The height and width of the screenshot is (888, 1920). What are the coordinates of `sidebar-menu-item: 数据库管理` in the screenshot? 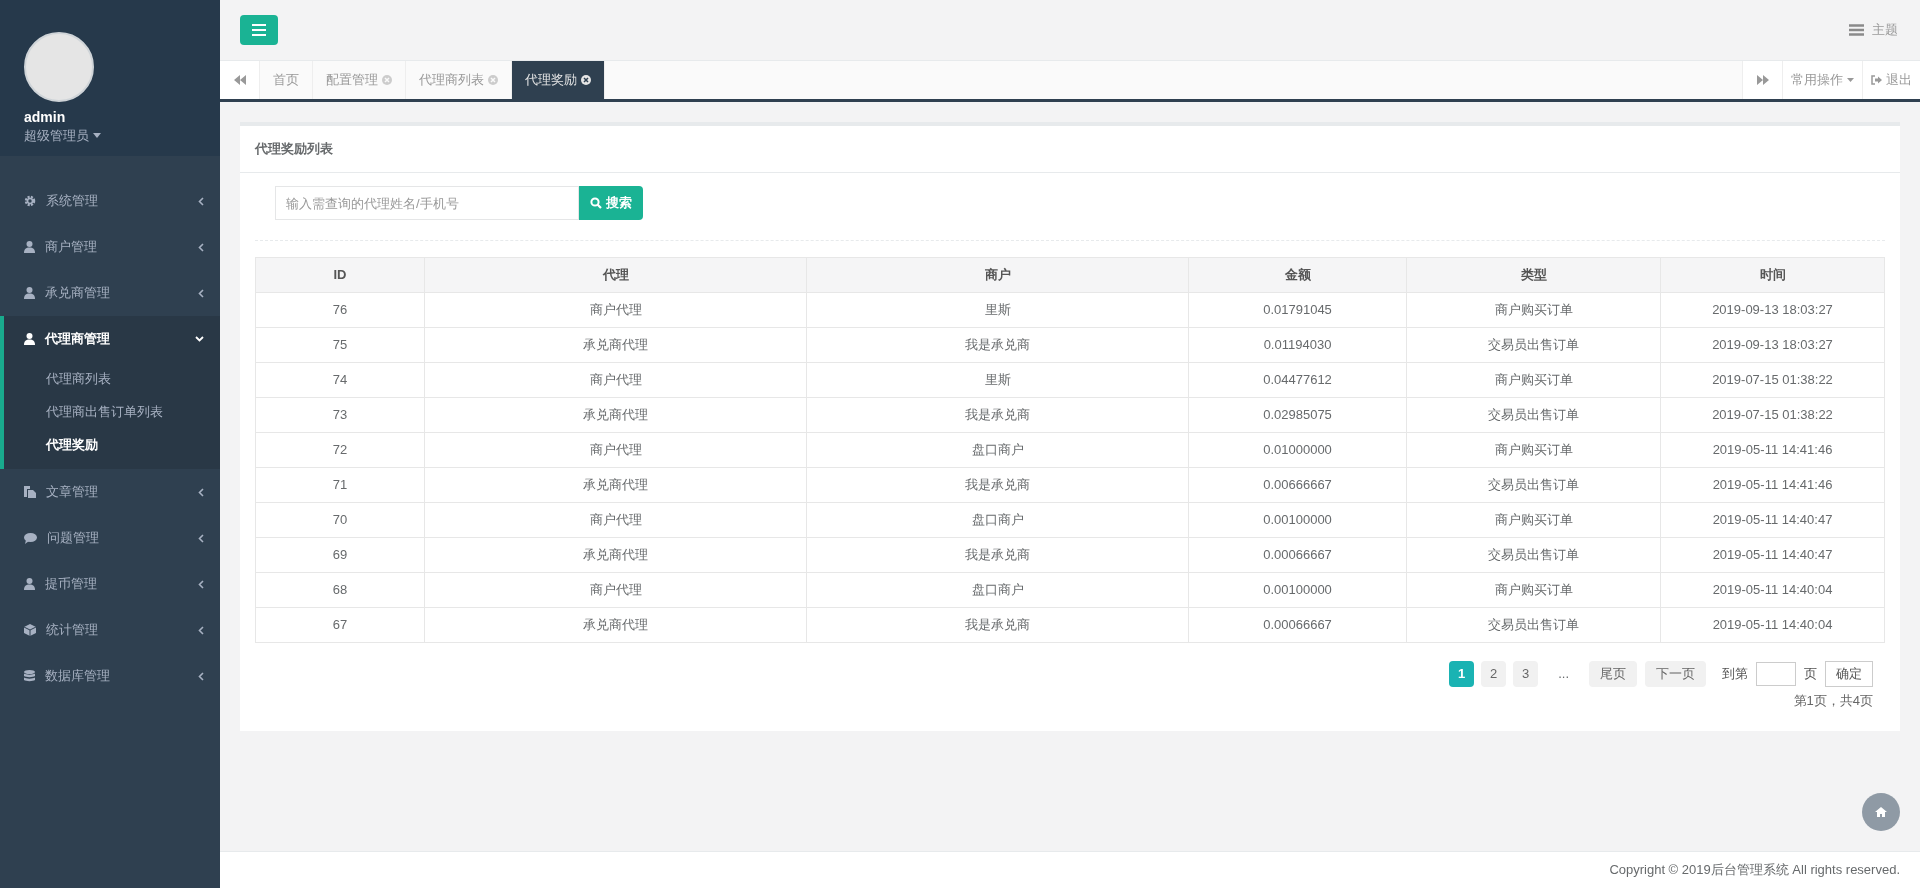 It's located at (110, 676).